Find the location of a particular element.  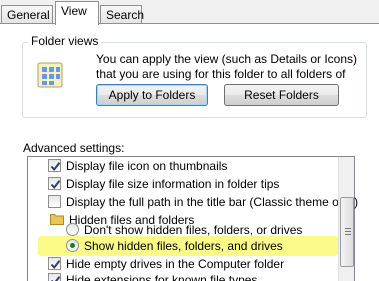

list-item-label: Hide extensions for known file types is located at coordinates (162, 277).